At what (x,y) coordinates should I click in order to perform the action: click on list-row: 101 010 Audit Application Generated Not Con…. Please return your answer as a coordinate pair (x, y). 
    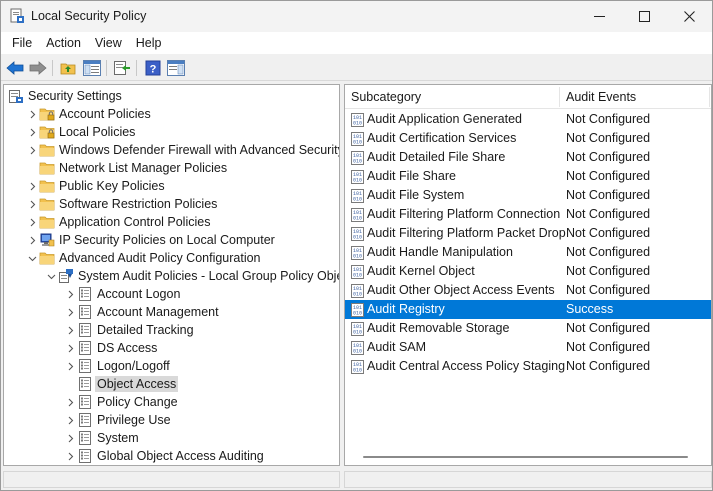
    Looking at the image, I should click on (528, 119).